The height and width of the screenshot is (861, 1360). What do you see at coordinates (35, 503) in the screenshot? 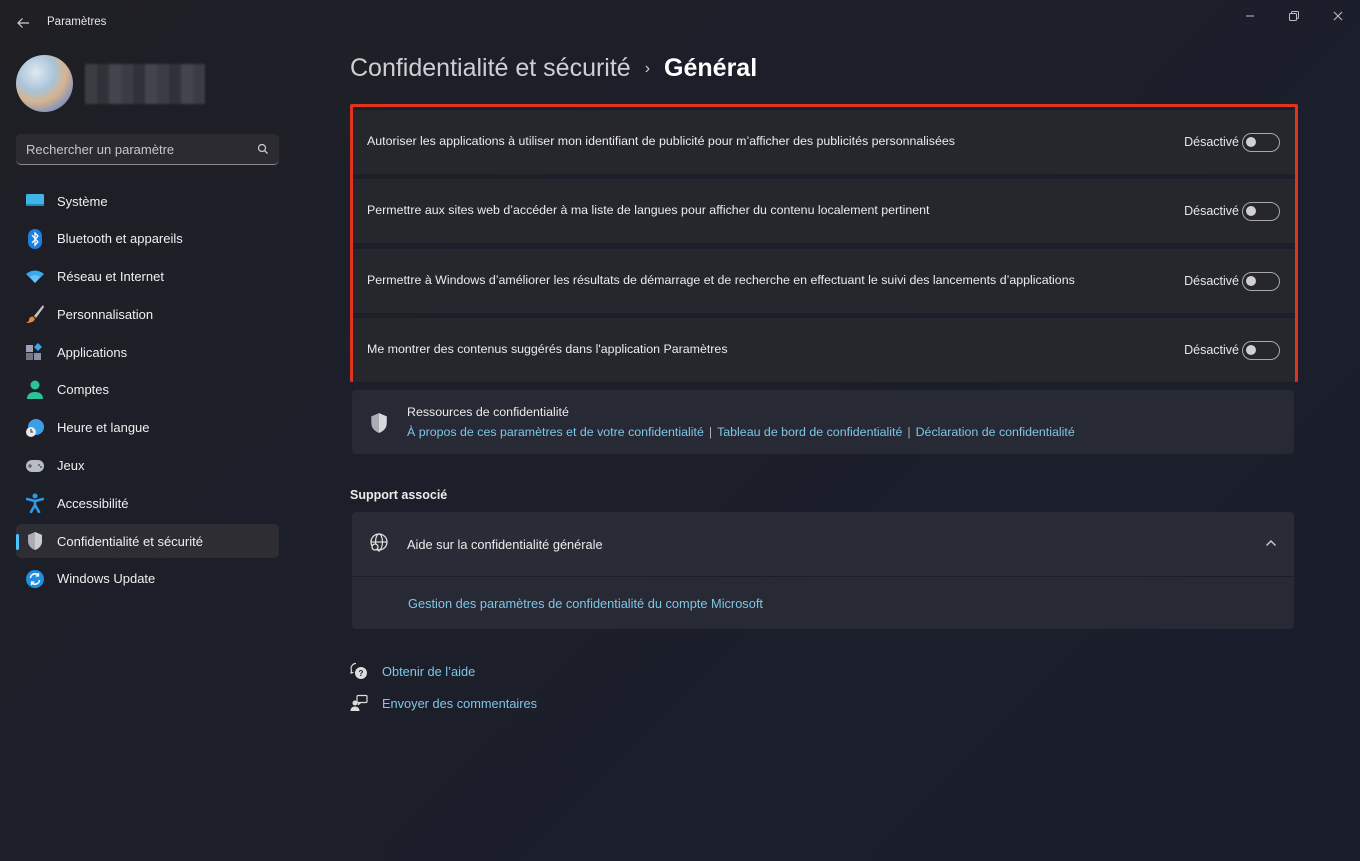
I see `accessibility-icon` at bounding box center [35, 503].